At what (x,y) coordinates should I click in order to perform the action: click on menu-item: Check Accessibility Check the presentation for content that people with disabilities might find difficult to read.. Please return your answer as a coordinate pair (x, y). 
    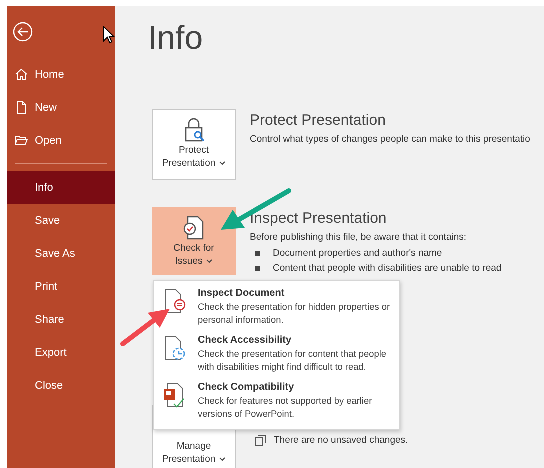
    Looking at the image, I should click on (276, 356).